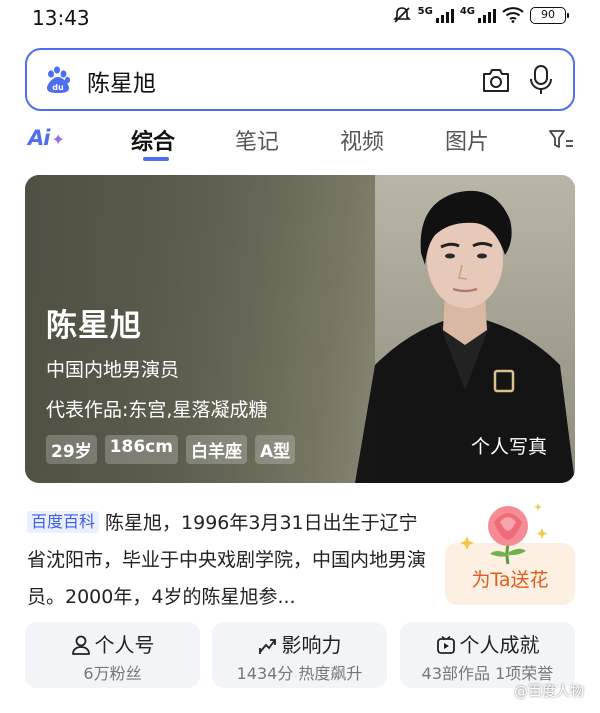 The height and width of the screenshot is (713, 600). Describe the element at coordinates (425, 11) in the screenshot. I see `network-5g-label: 5G` at that location.